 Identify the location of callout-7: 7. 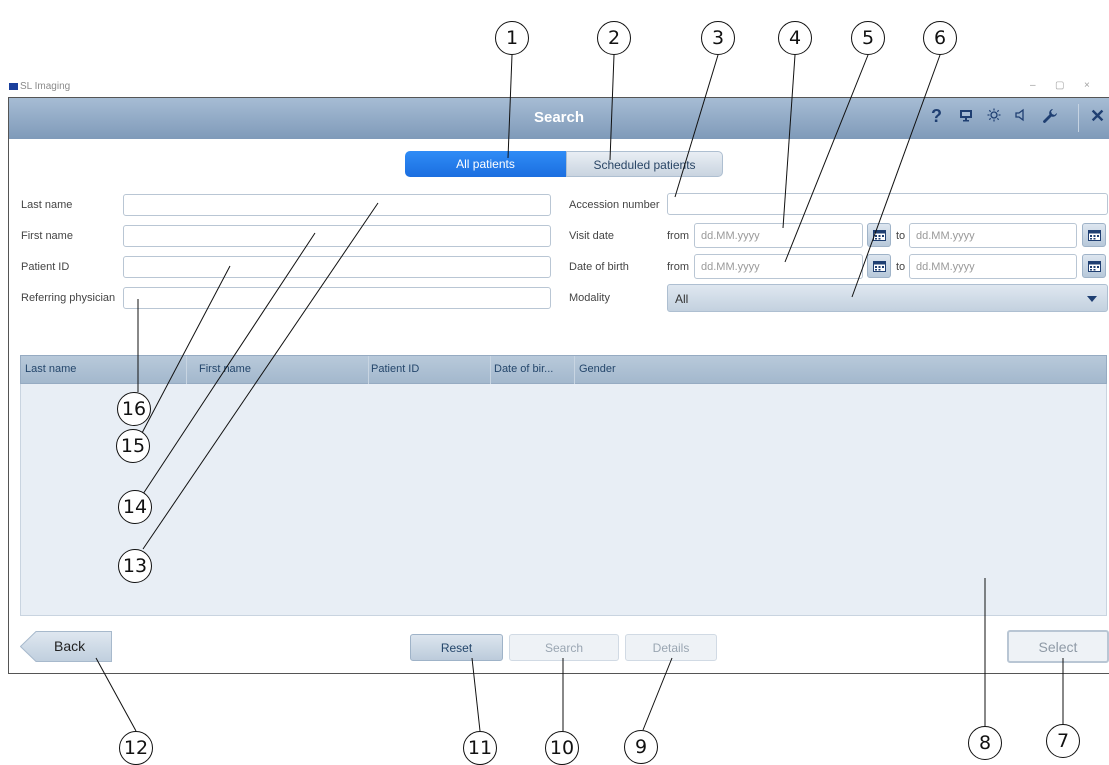
(1063, 741).